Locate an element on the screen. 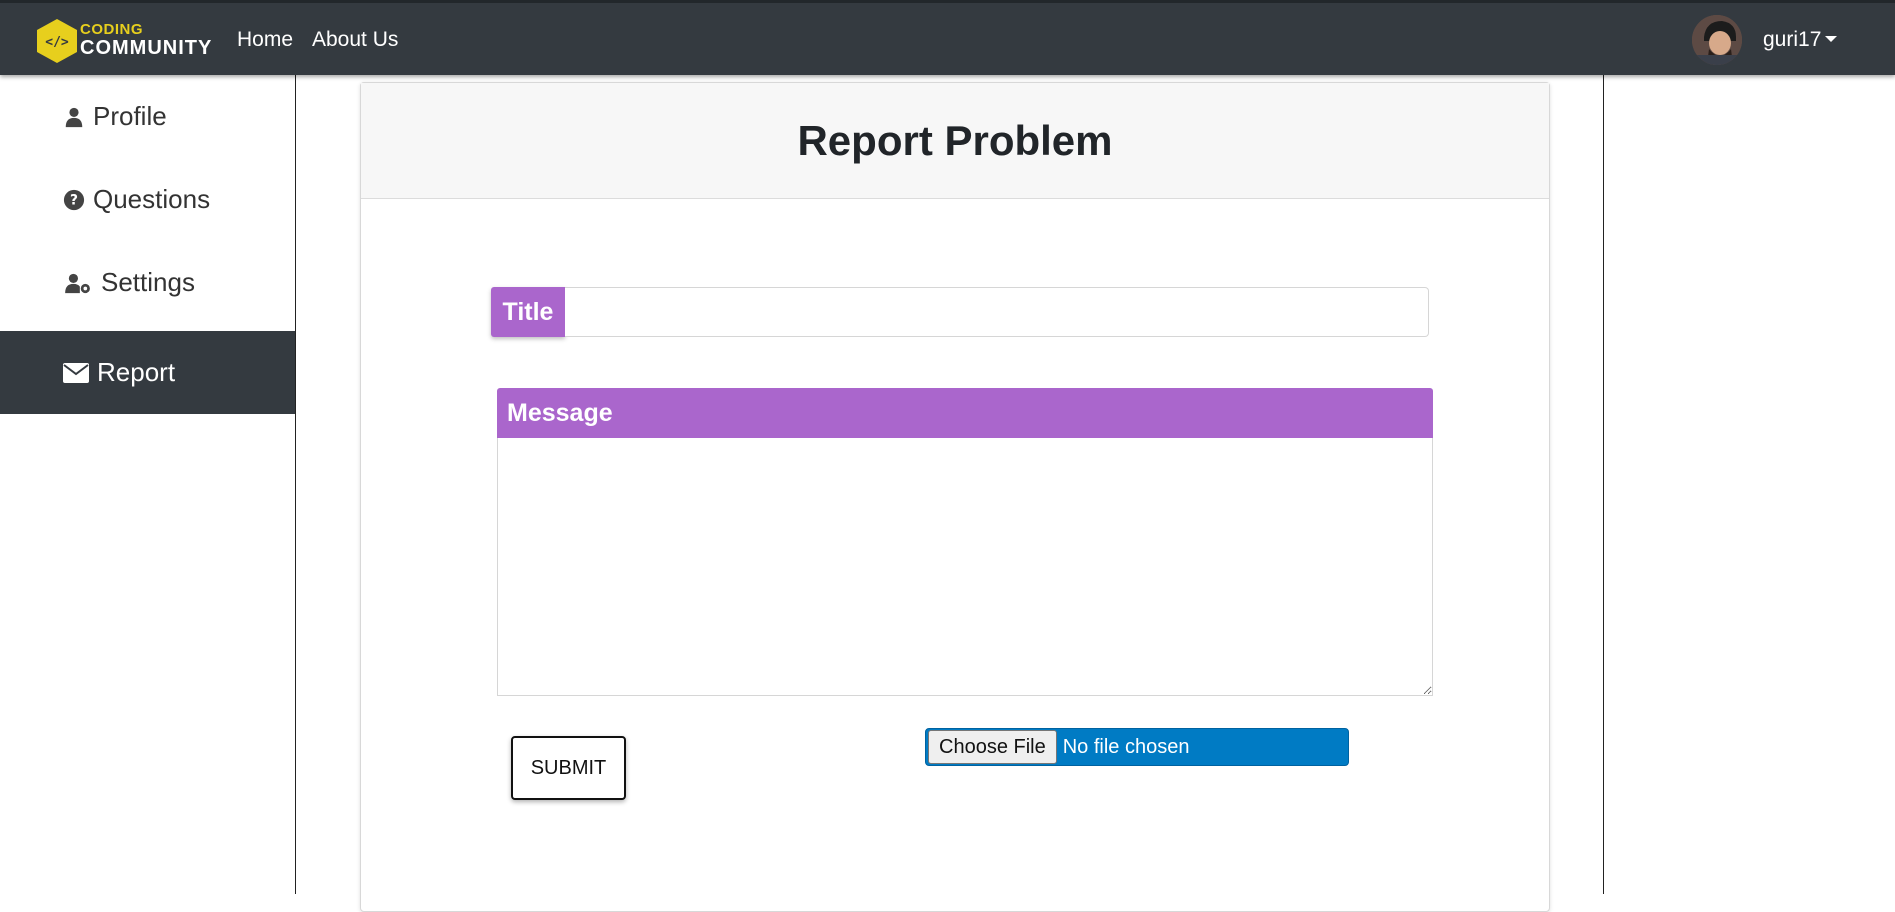  sidebar-item-profile: Profile is located at coordinates (147, 116).